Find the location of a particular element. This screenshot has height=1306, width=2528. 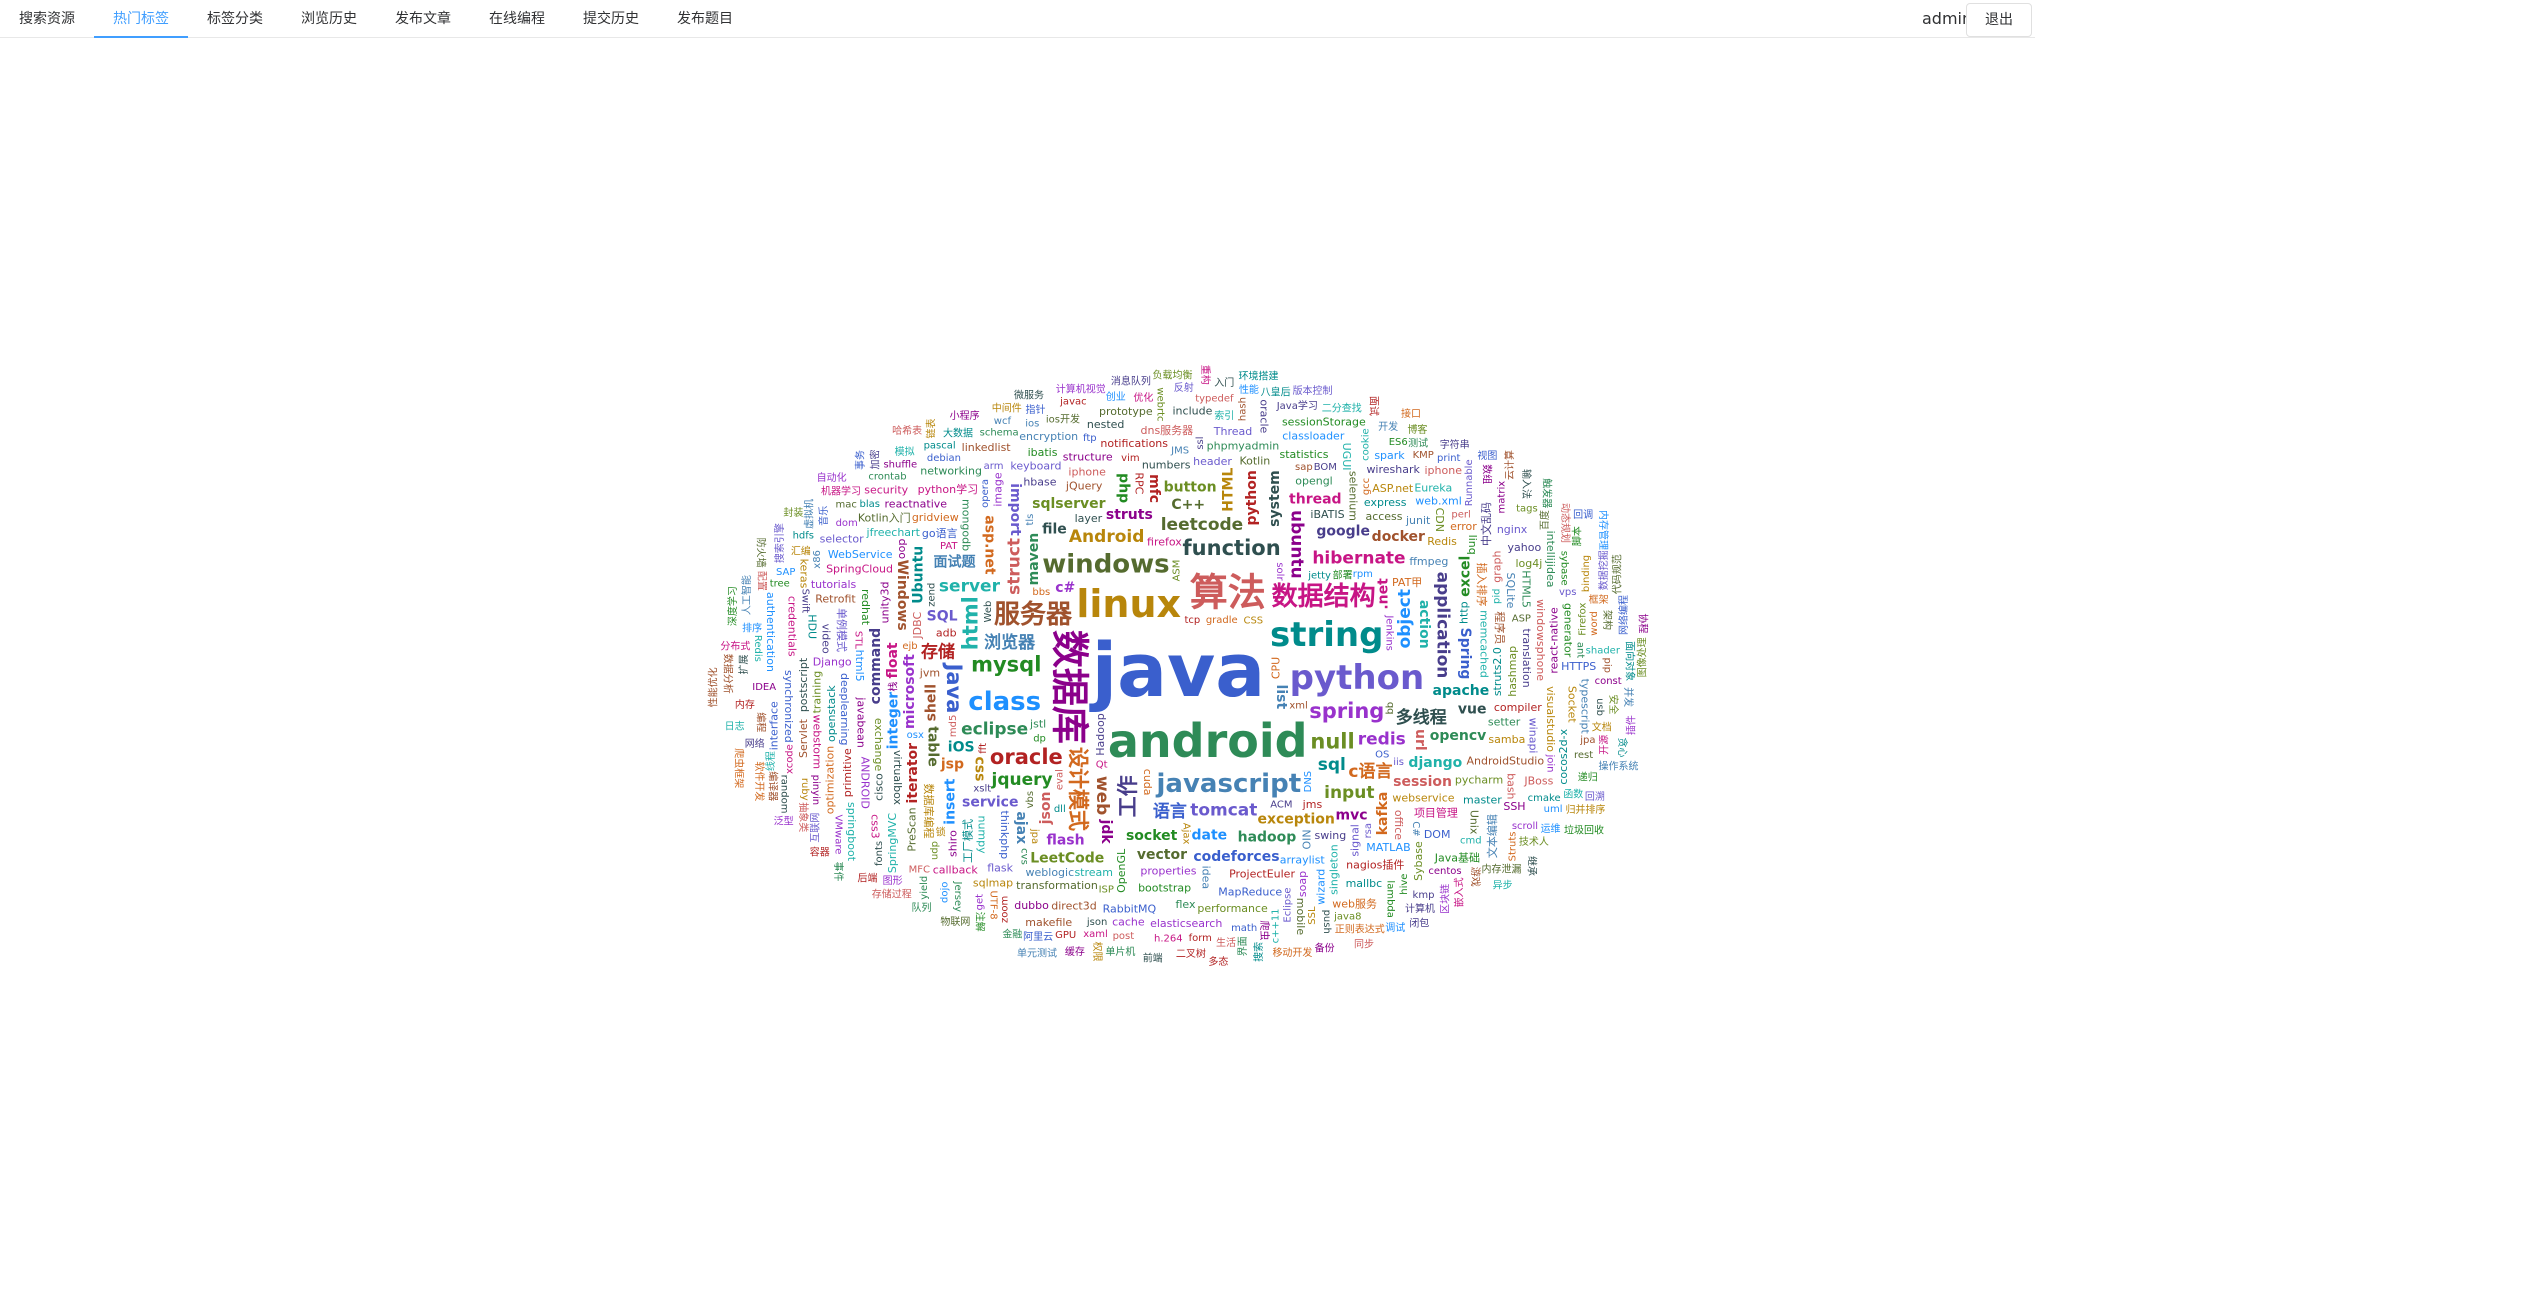

tag-cloud-word: visualstudio is located at coordinates (1550, 719).